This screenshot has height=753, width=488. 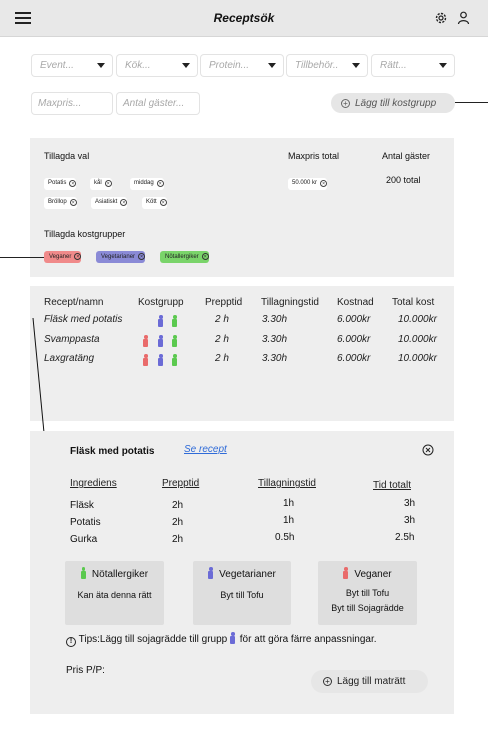 I want to click on chip-label: Kött, so click(x=151, y=202).